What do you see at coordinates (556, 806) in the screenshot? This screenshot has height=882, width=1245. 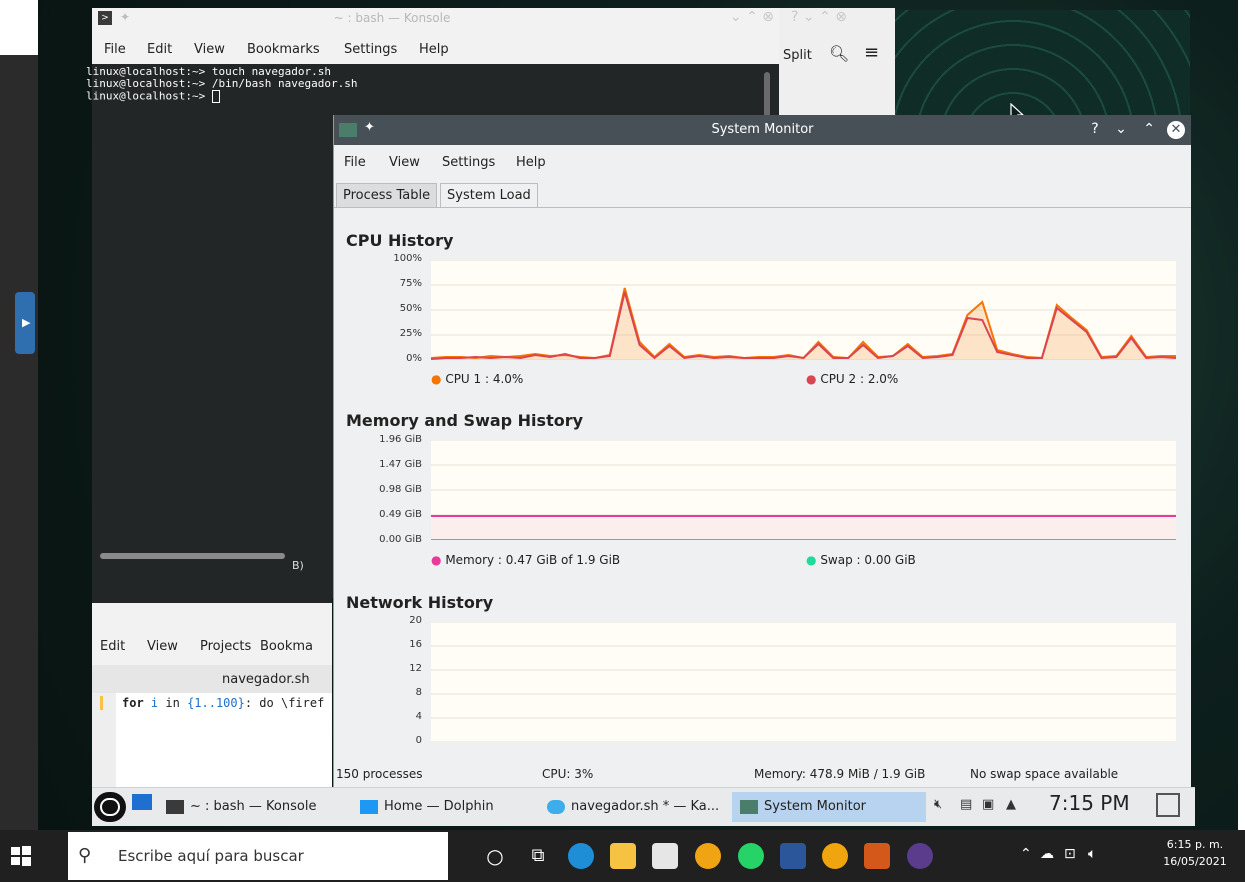 I see `kate-icon` at bounding box center [556, 806].